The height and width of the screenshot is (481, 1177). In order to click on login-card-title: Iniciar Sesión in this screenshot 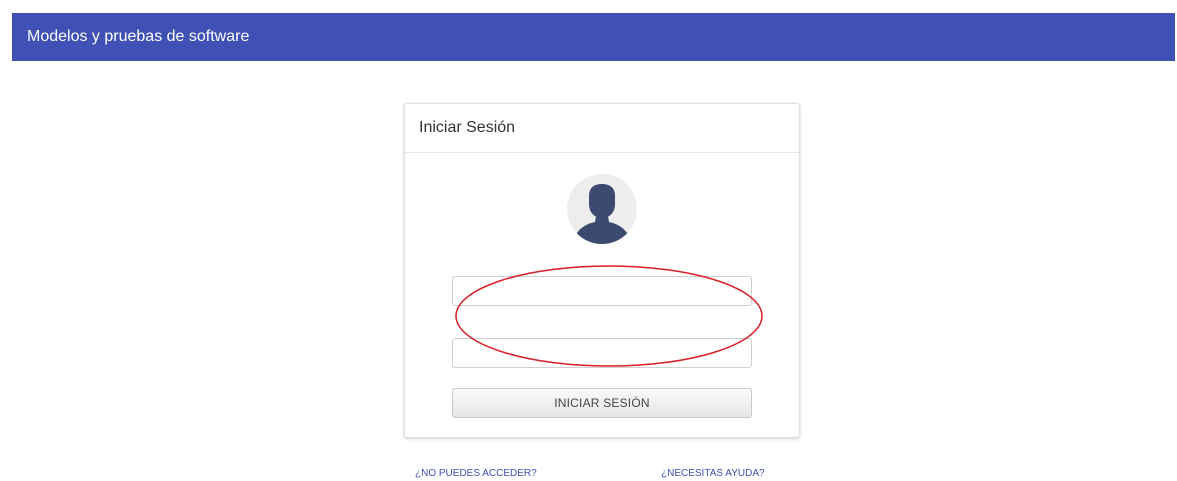, I will do `click(467, 127)`.